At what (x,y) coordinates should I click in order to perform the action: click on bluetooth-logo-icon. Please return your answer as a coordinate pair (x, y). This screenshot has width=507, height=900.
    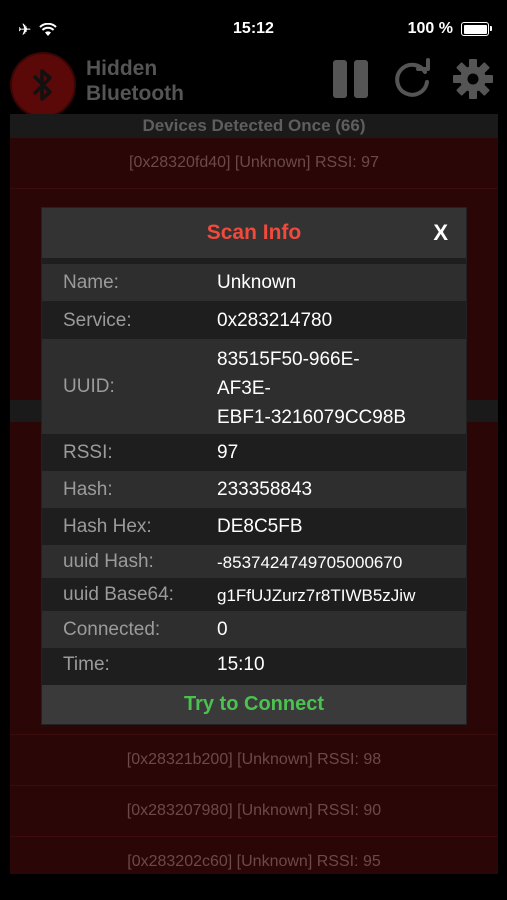
    Looking at the image, I should click on (43, 85).